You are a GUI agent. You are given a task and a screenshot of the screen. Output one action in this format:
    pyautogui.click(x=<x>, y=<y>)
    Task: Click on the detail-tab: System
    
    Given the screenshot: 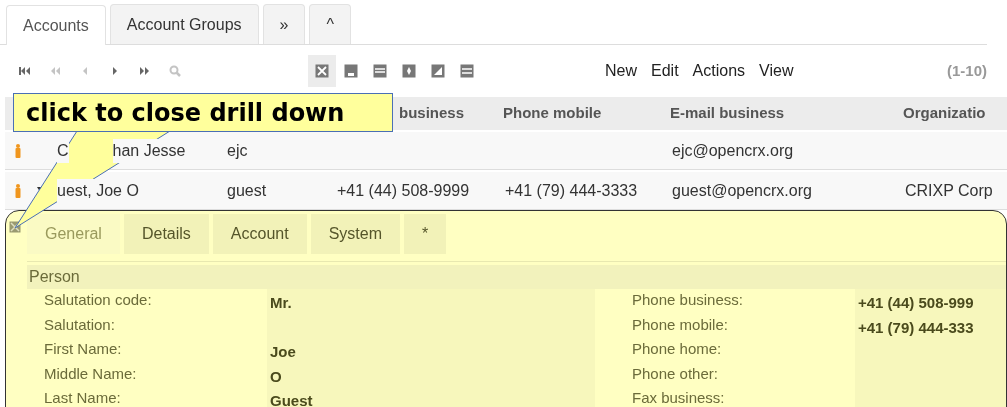 What is the action you would take?
    pyautogui.click(x=355, y=234)
    